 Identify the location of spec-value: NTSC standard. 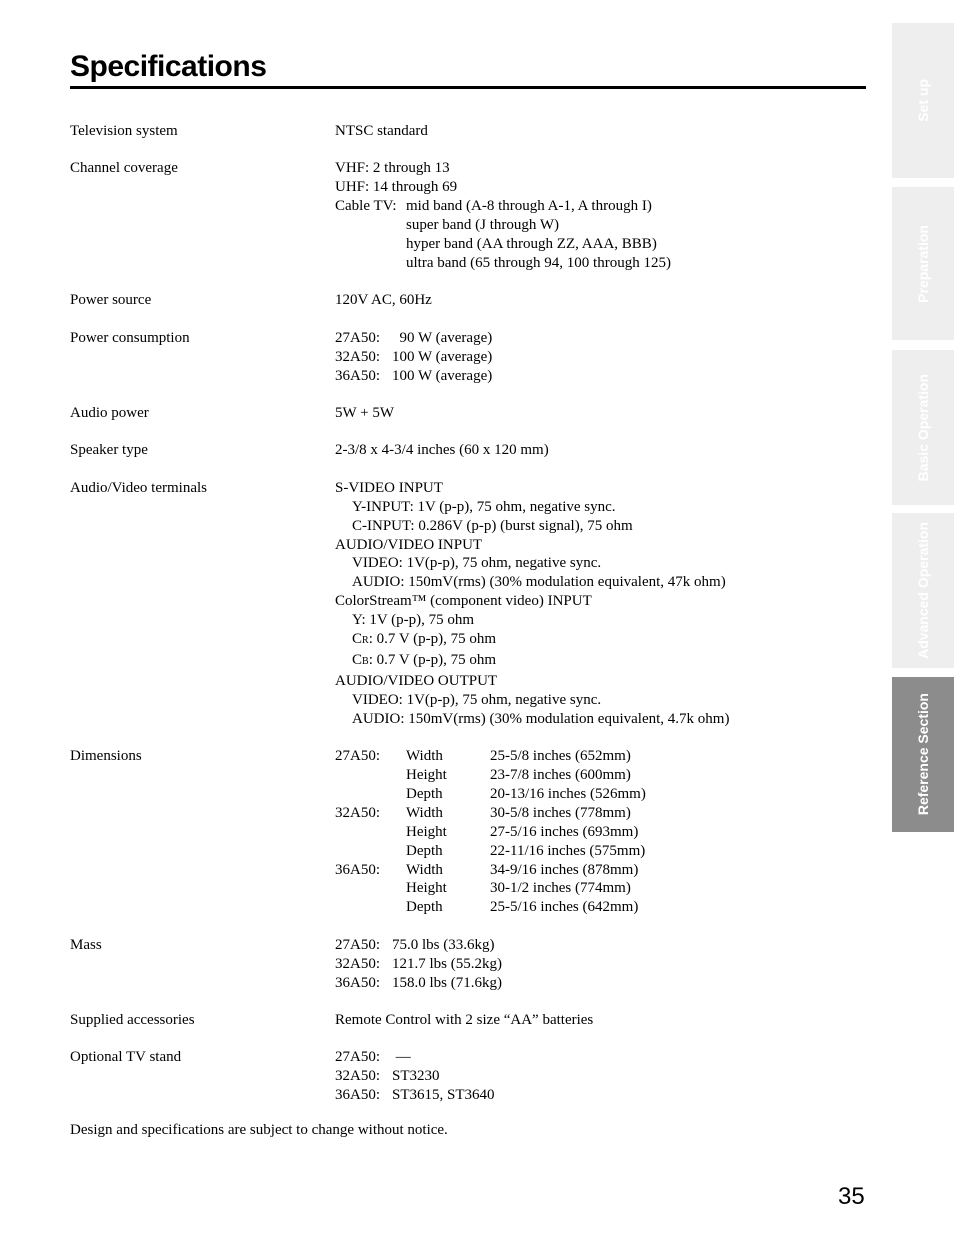
(381, 131).